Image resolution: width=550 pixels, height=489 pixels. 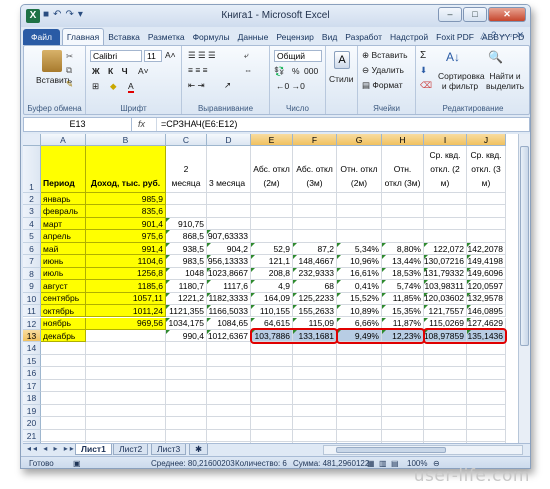 I want to click on cell-a2: январь, so click(x=63, y=199).